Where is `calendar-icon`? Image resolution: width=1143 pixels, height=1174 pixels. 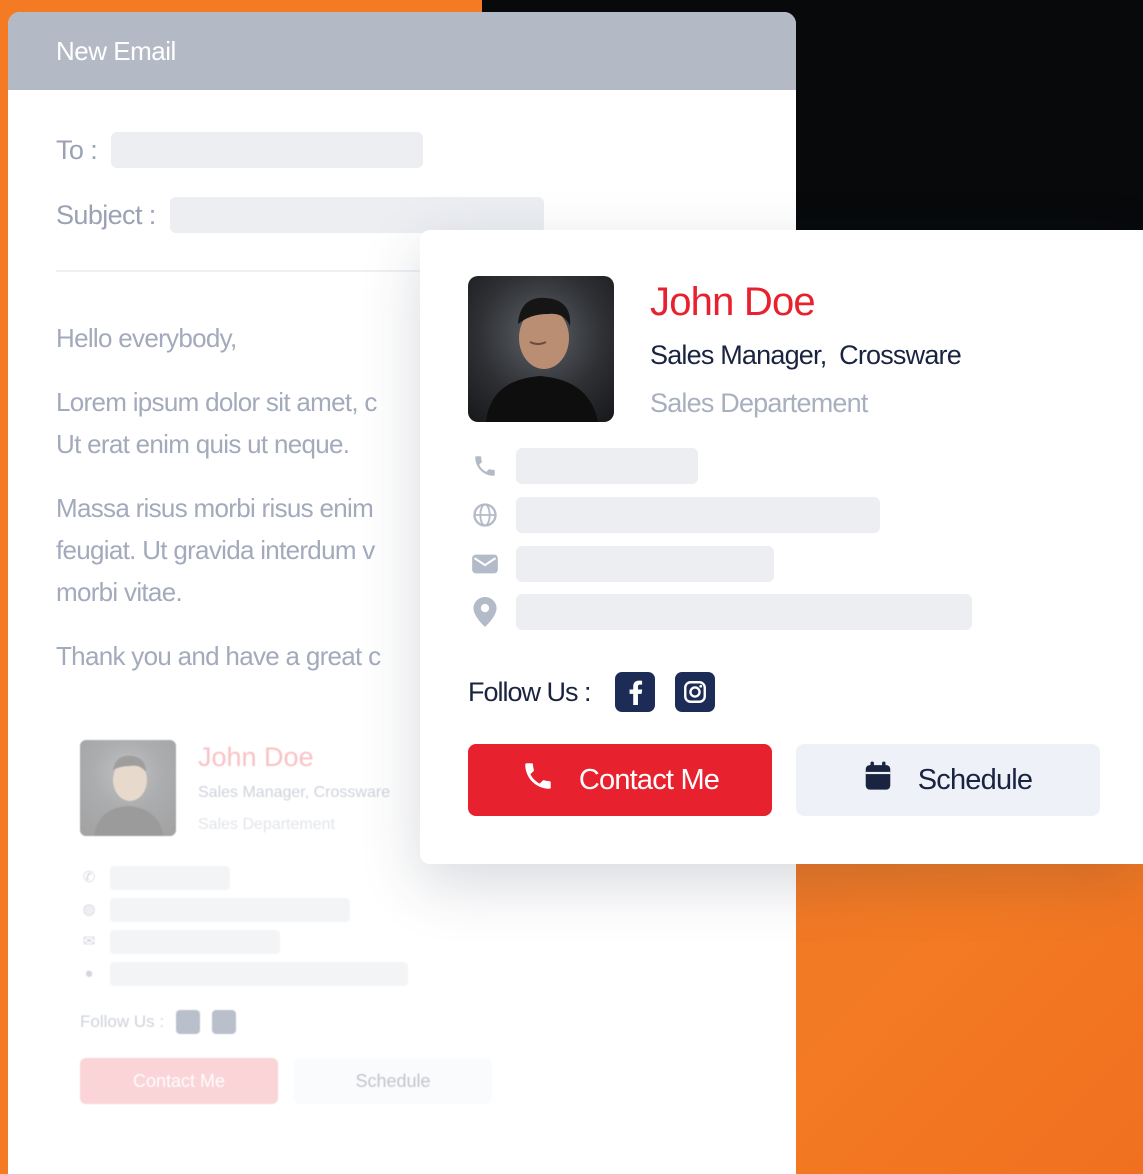 calendar-icon is located at coordinates (878, 780).